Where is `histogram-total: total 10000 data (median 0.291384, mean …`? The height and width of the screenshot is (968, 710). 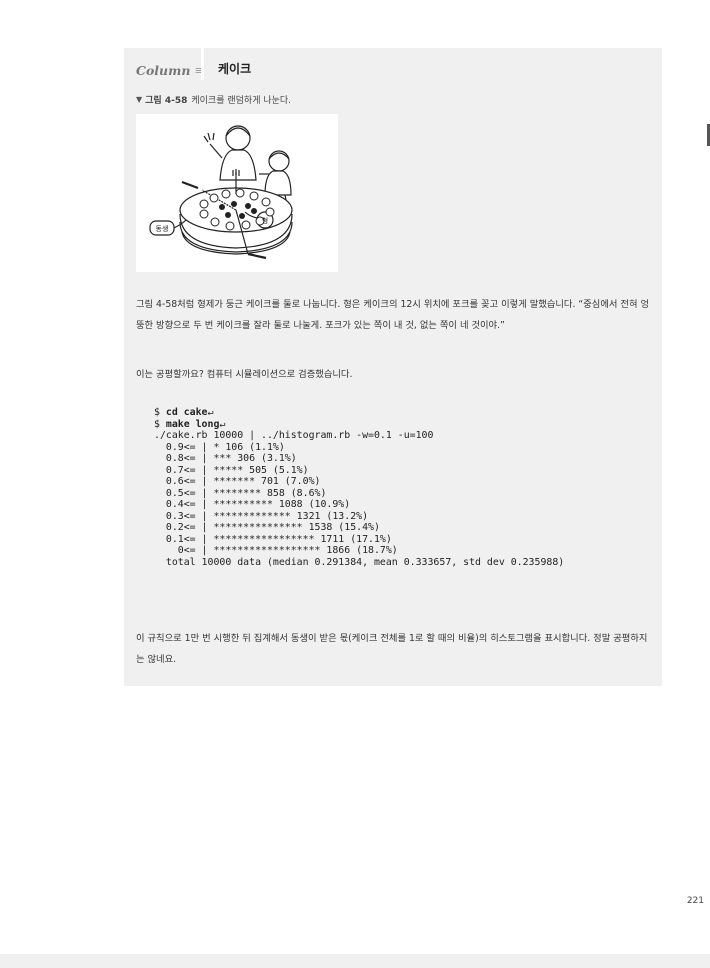 histogram-total: total 10000 data (median 0.291384, mean … is located at coordinates (359, 562).